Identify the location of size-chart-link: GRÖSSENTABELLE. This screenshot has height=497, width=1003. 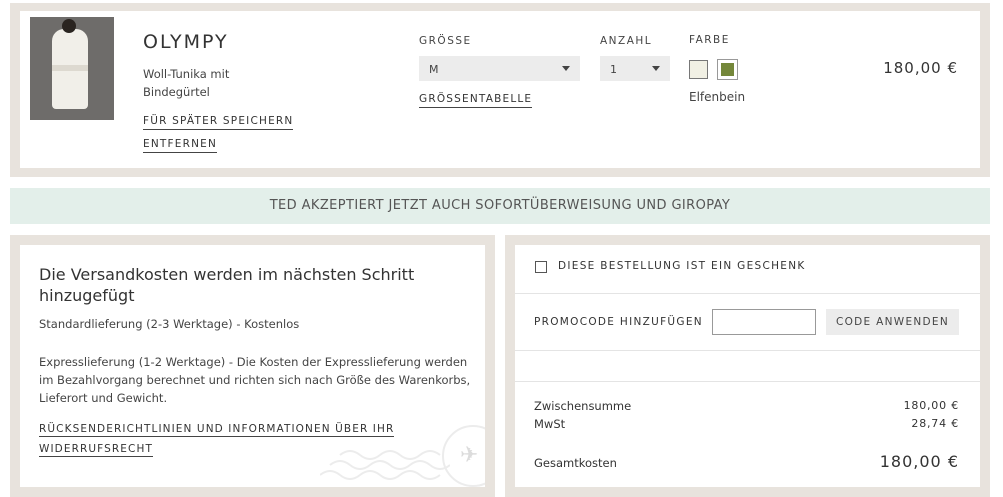
(476, 100).